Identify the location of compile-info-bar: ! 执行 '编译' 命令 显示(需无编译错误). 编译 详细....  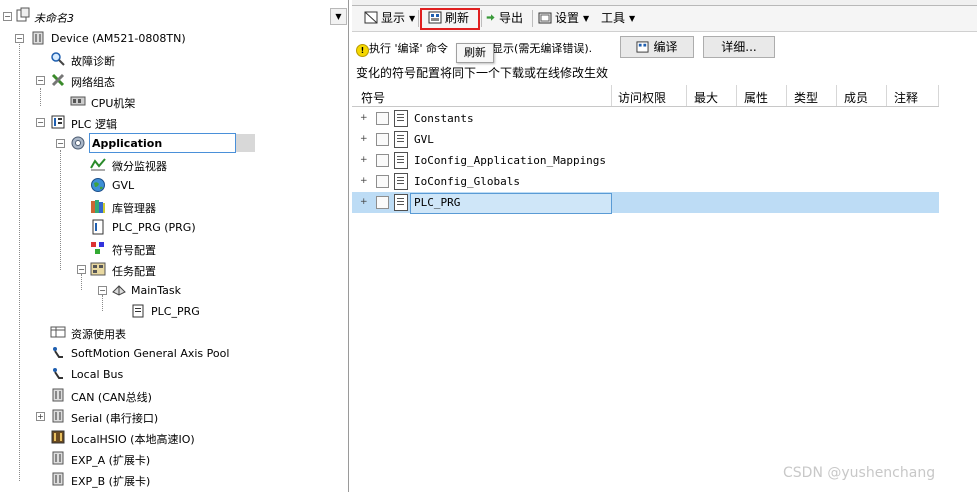
(664, 46).